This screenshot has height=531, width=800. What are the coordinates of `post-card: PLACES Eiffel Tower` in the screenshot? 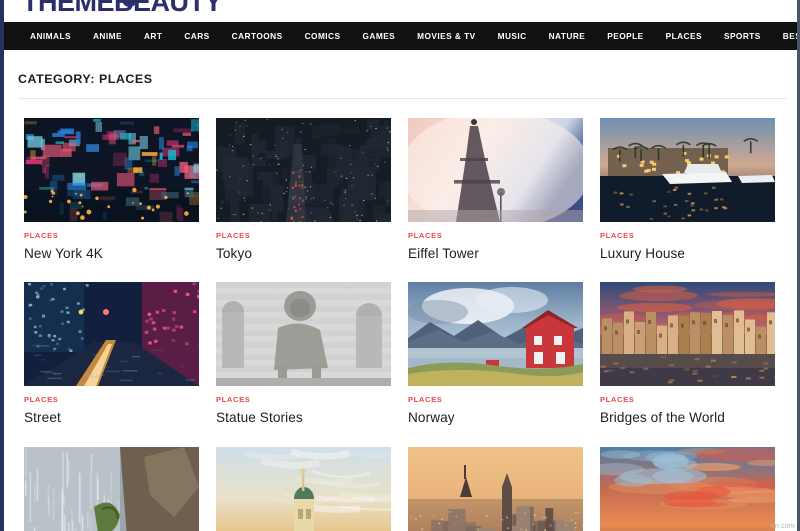 It's located at (495, 190).